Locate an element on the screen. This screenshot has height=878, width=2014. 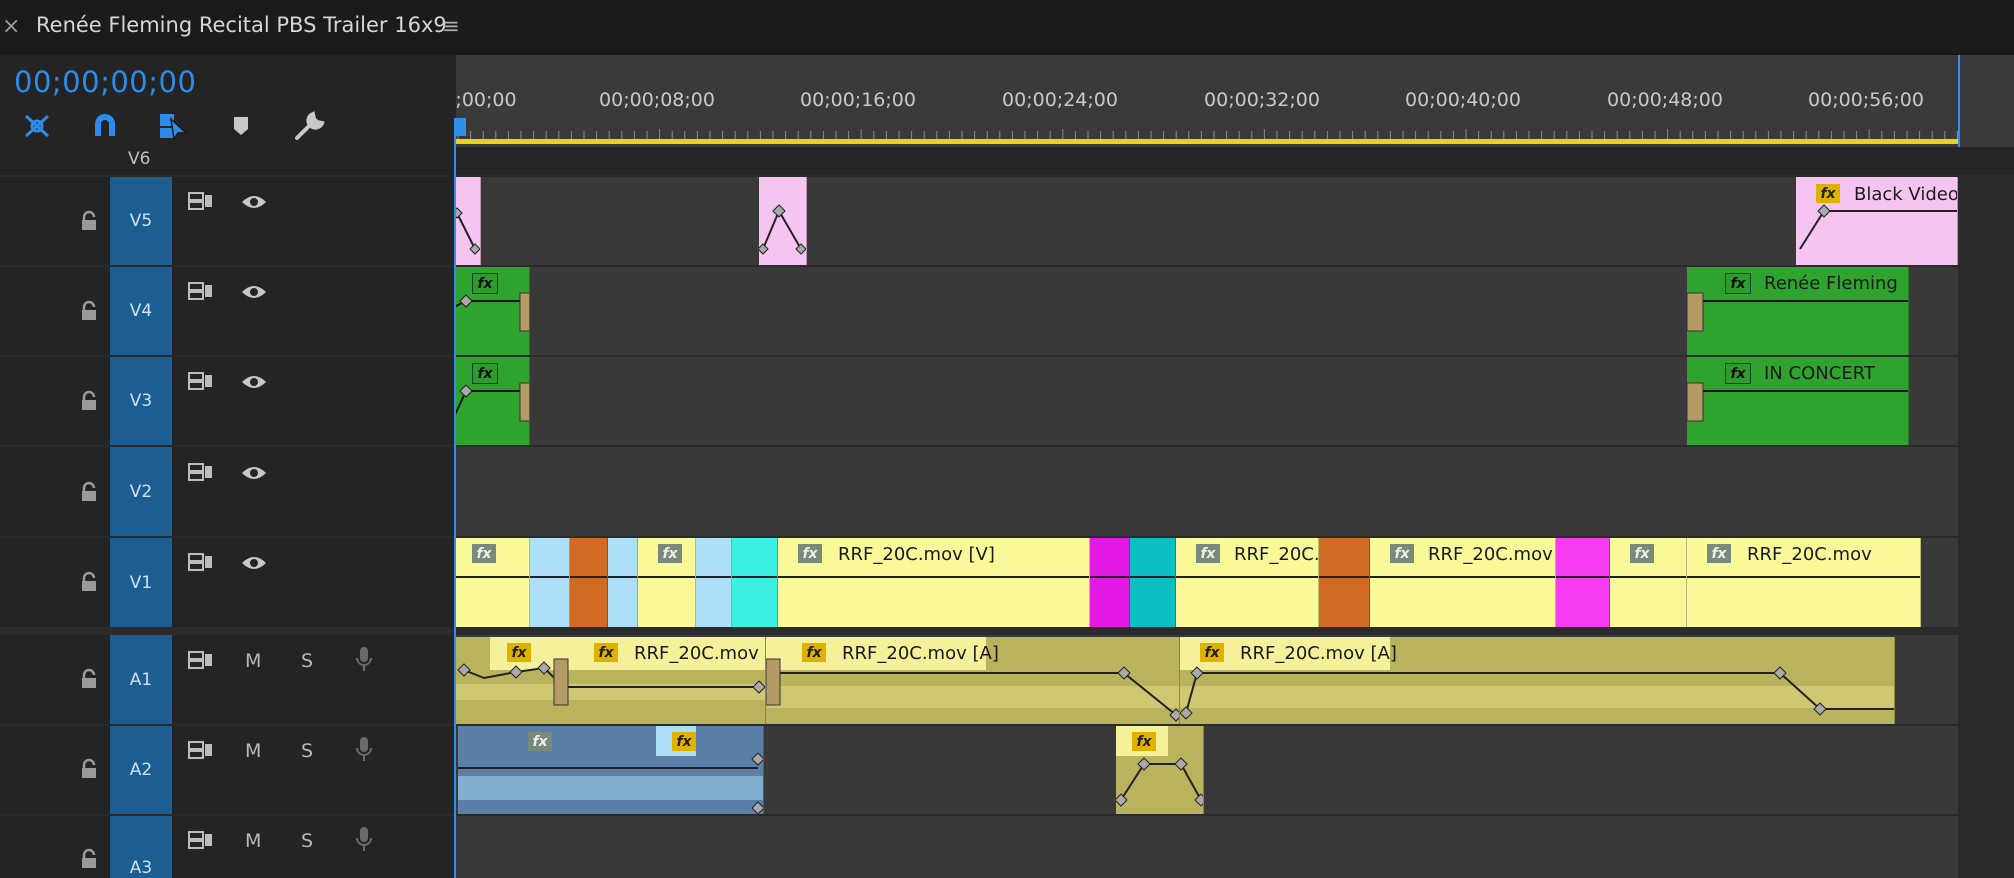
clip-rrf-b: fx RRF_20C. is located at coordinates (1247, 582).